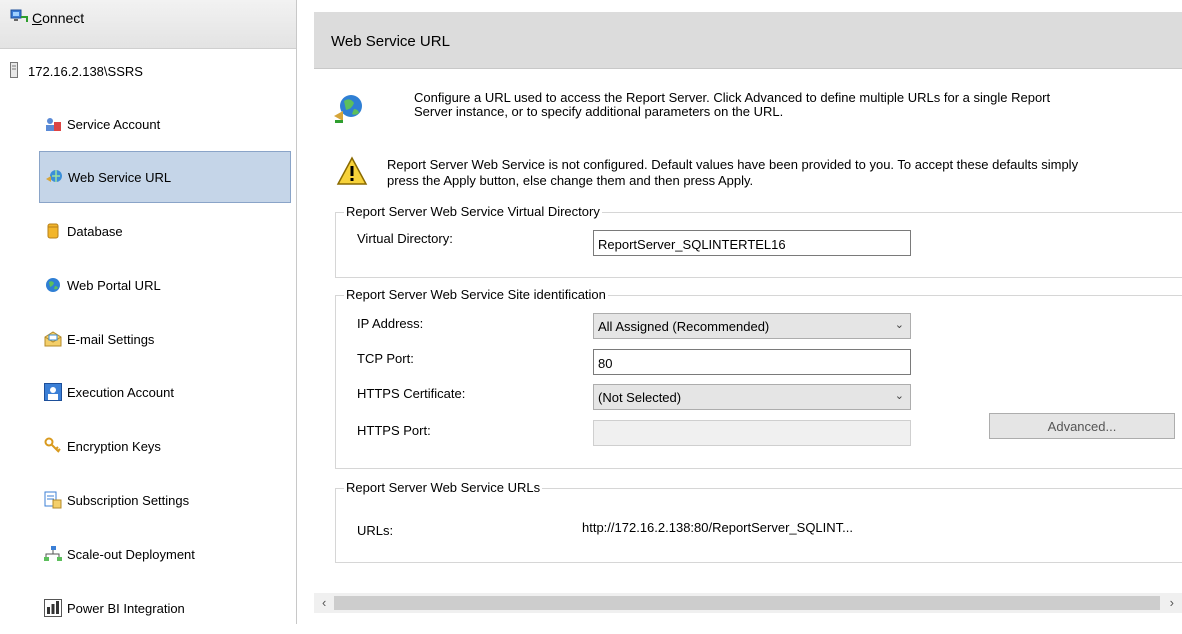 Image resolution: width=1182 pixels, height=634 pixels. I want to click on sidebar-item-email-settings: E-mail Settings, so click(165, 339).